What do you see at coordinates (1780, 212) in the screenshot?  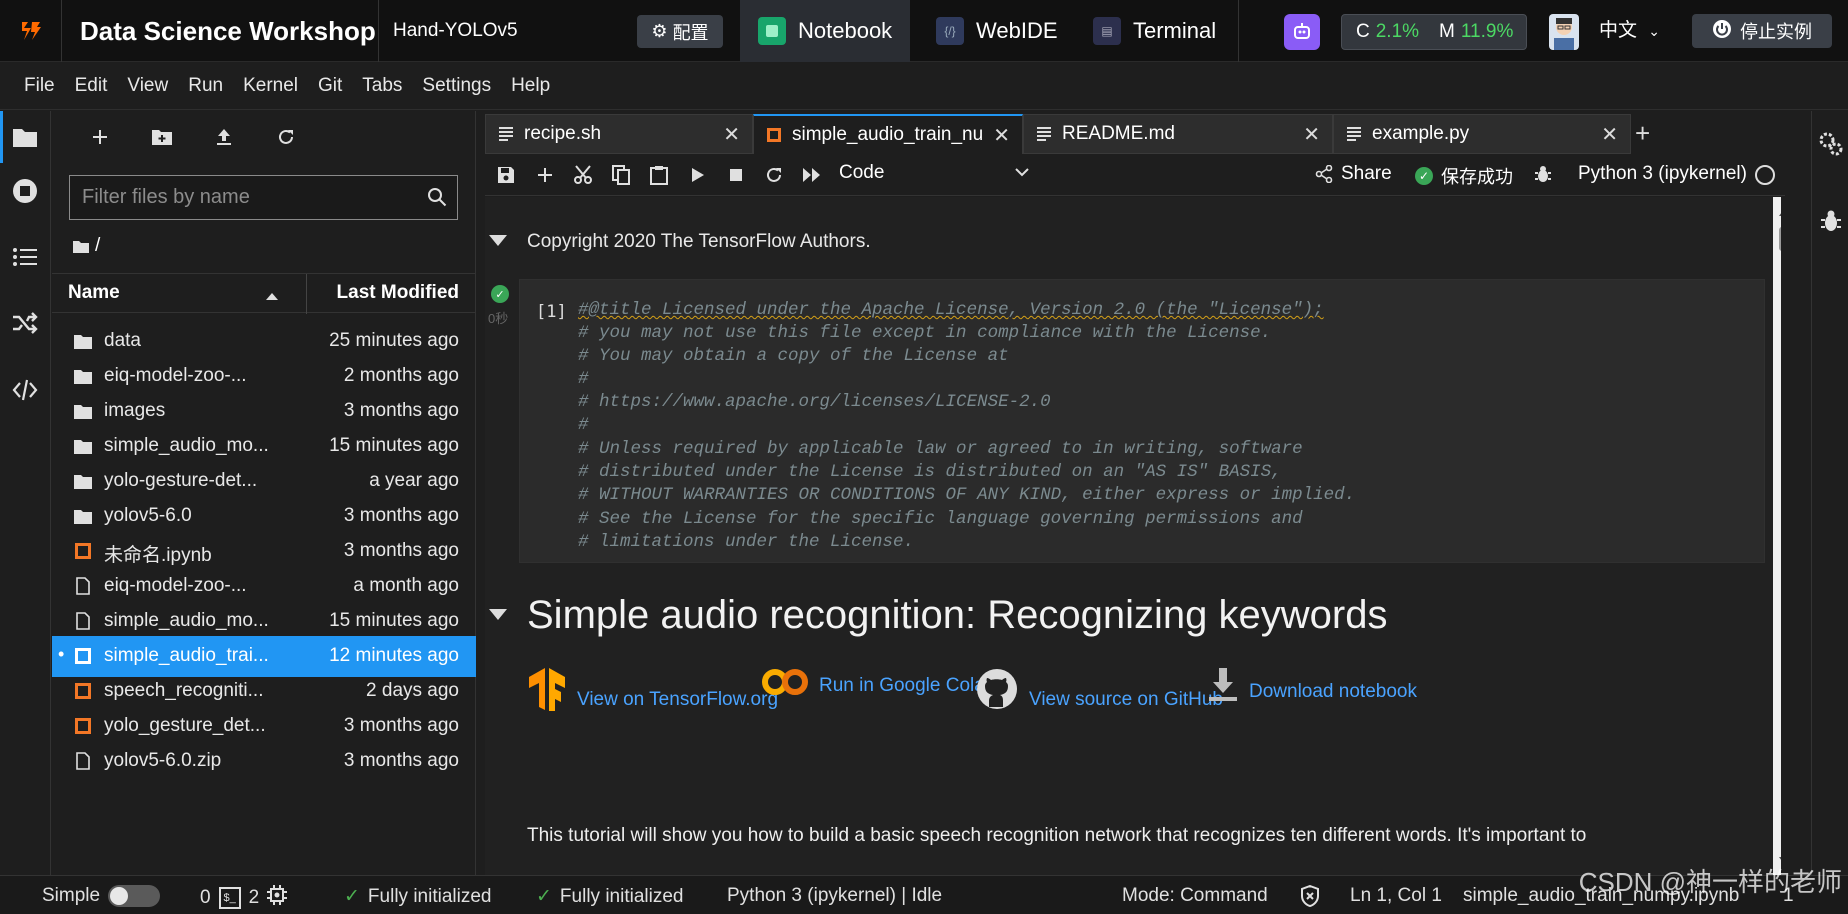 I see `scroll-up-icon` at bounding box center [1780, 212].